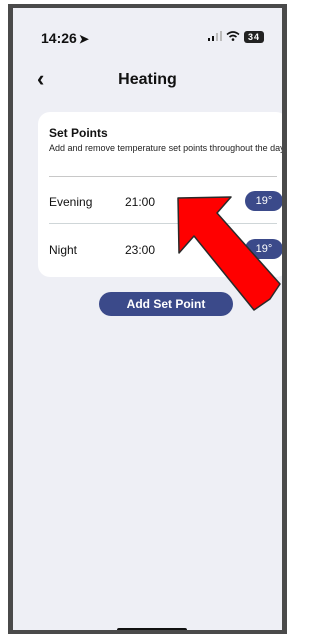  I want to click on card-title: Set Points, so click(78, 133).